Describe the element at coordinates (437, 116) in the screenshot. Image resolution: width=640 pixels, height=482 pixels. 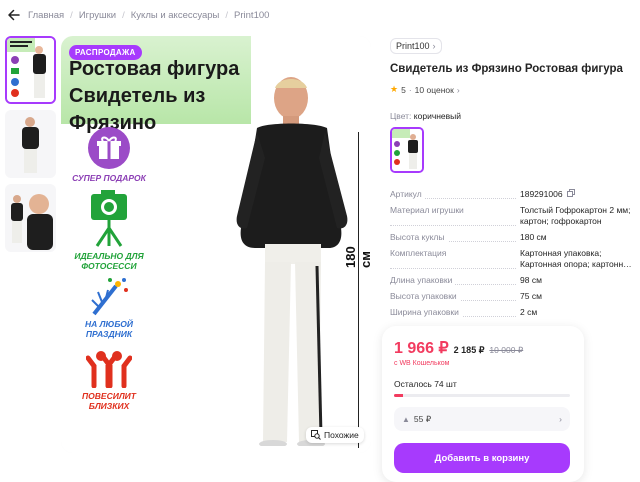
I see `color-value: коричневый` at that location.